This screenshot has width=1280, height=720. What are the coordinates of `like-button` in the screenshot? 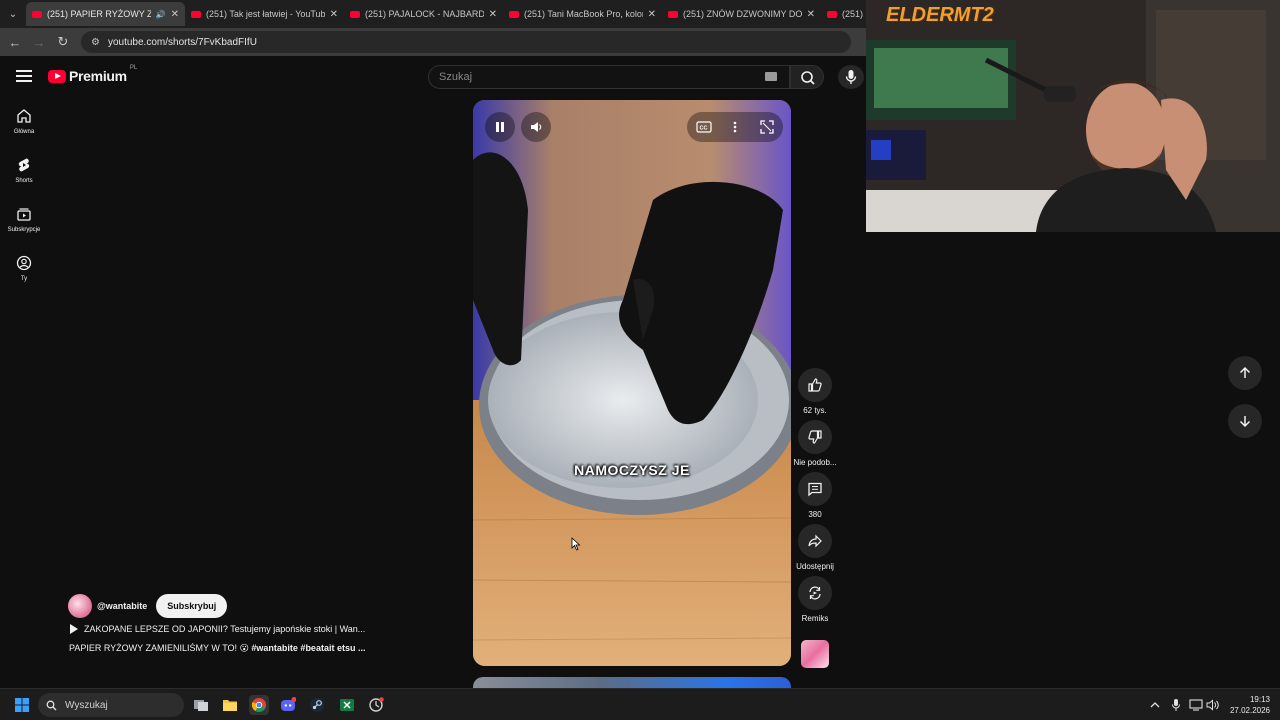 It's located at (815, 385).